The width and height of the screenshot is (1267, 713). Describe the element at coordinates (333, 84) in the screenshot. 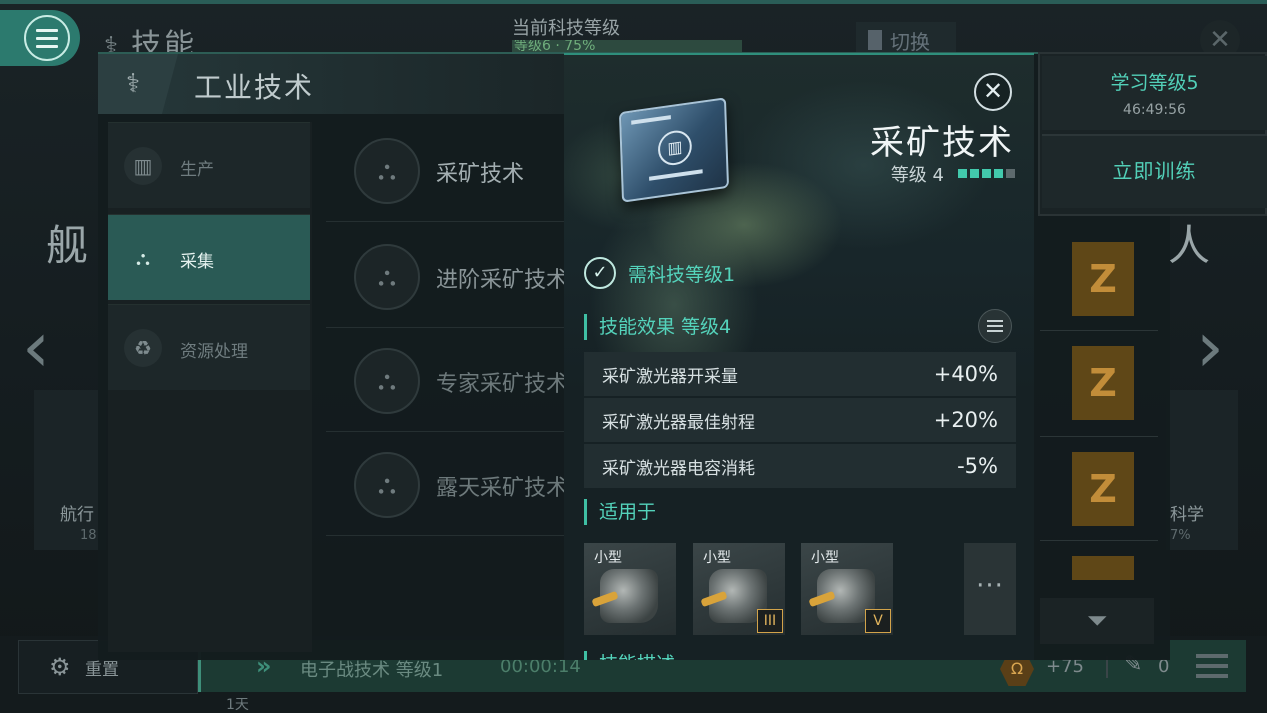

I see `panel-header: ⚕ 工业技术` at that location.